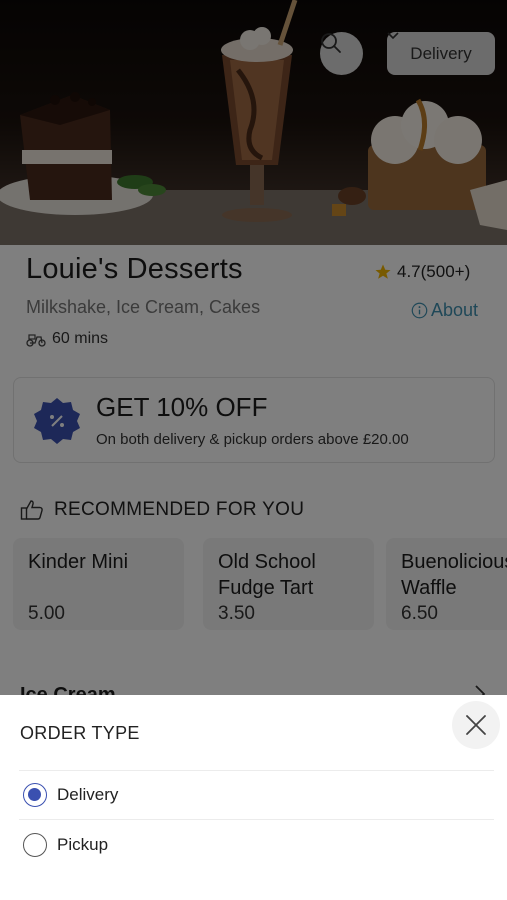  I want to click on close-button, so click(476, 725).